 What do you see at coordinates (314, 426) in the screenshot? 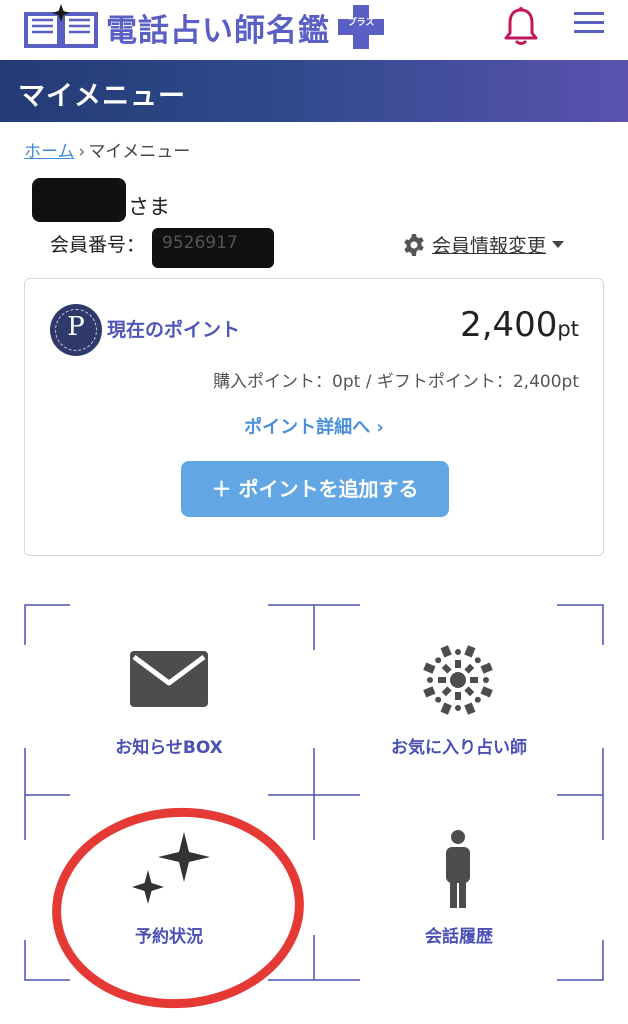
I see `points-detail-link: ポイント詳細へ ›` at bounding box center [314, 426].